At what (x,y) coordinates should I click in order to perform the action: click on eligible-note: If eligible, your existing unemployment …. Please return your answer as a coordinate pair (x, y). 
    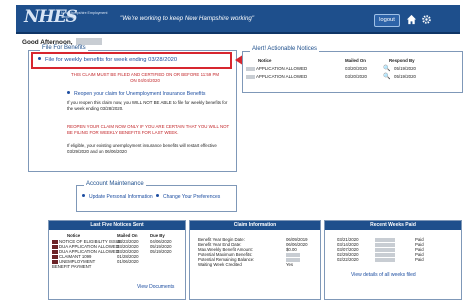
    Looking at the image, I should click on (142, 148).